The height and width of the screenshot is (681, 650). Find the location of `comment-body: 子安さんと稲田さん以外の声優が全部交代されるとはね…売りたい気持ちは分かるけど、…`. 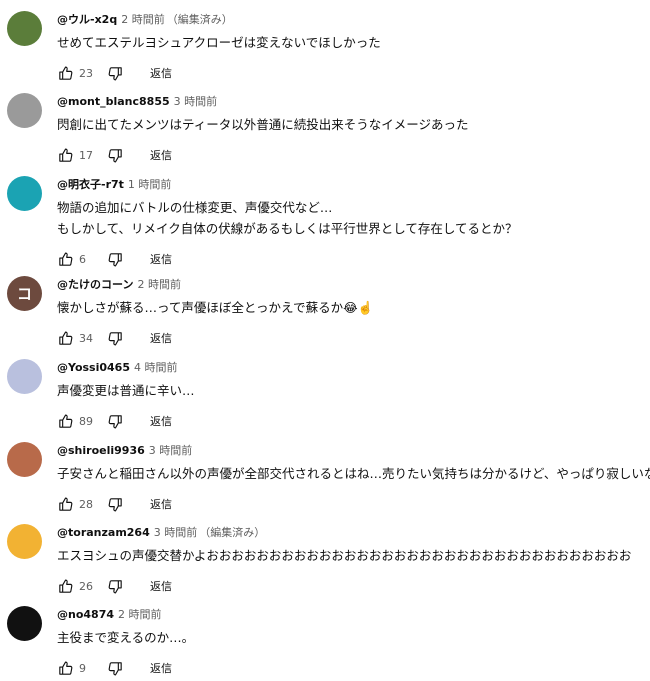

comment-body: 子安さんと稲田さん以外の声優が全部交代されるとはね…売りたい気持ちは分かるけど、… is located at coordinates (353, 473).